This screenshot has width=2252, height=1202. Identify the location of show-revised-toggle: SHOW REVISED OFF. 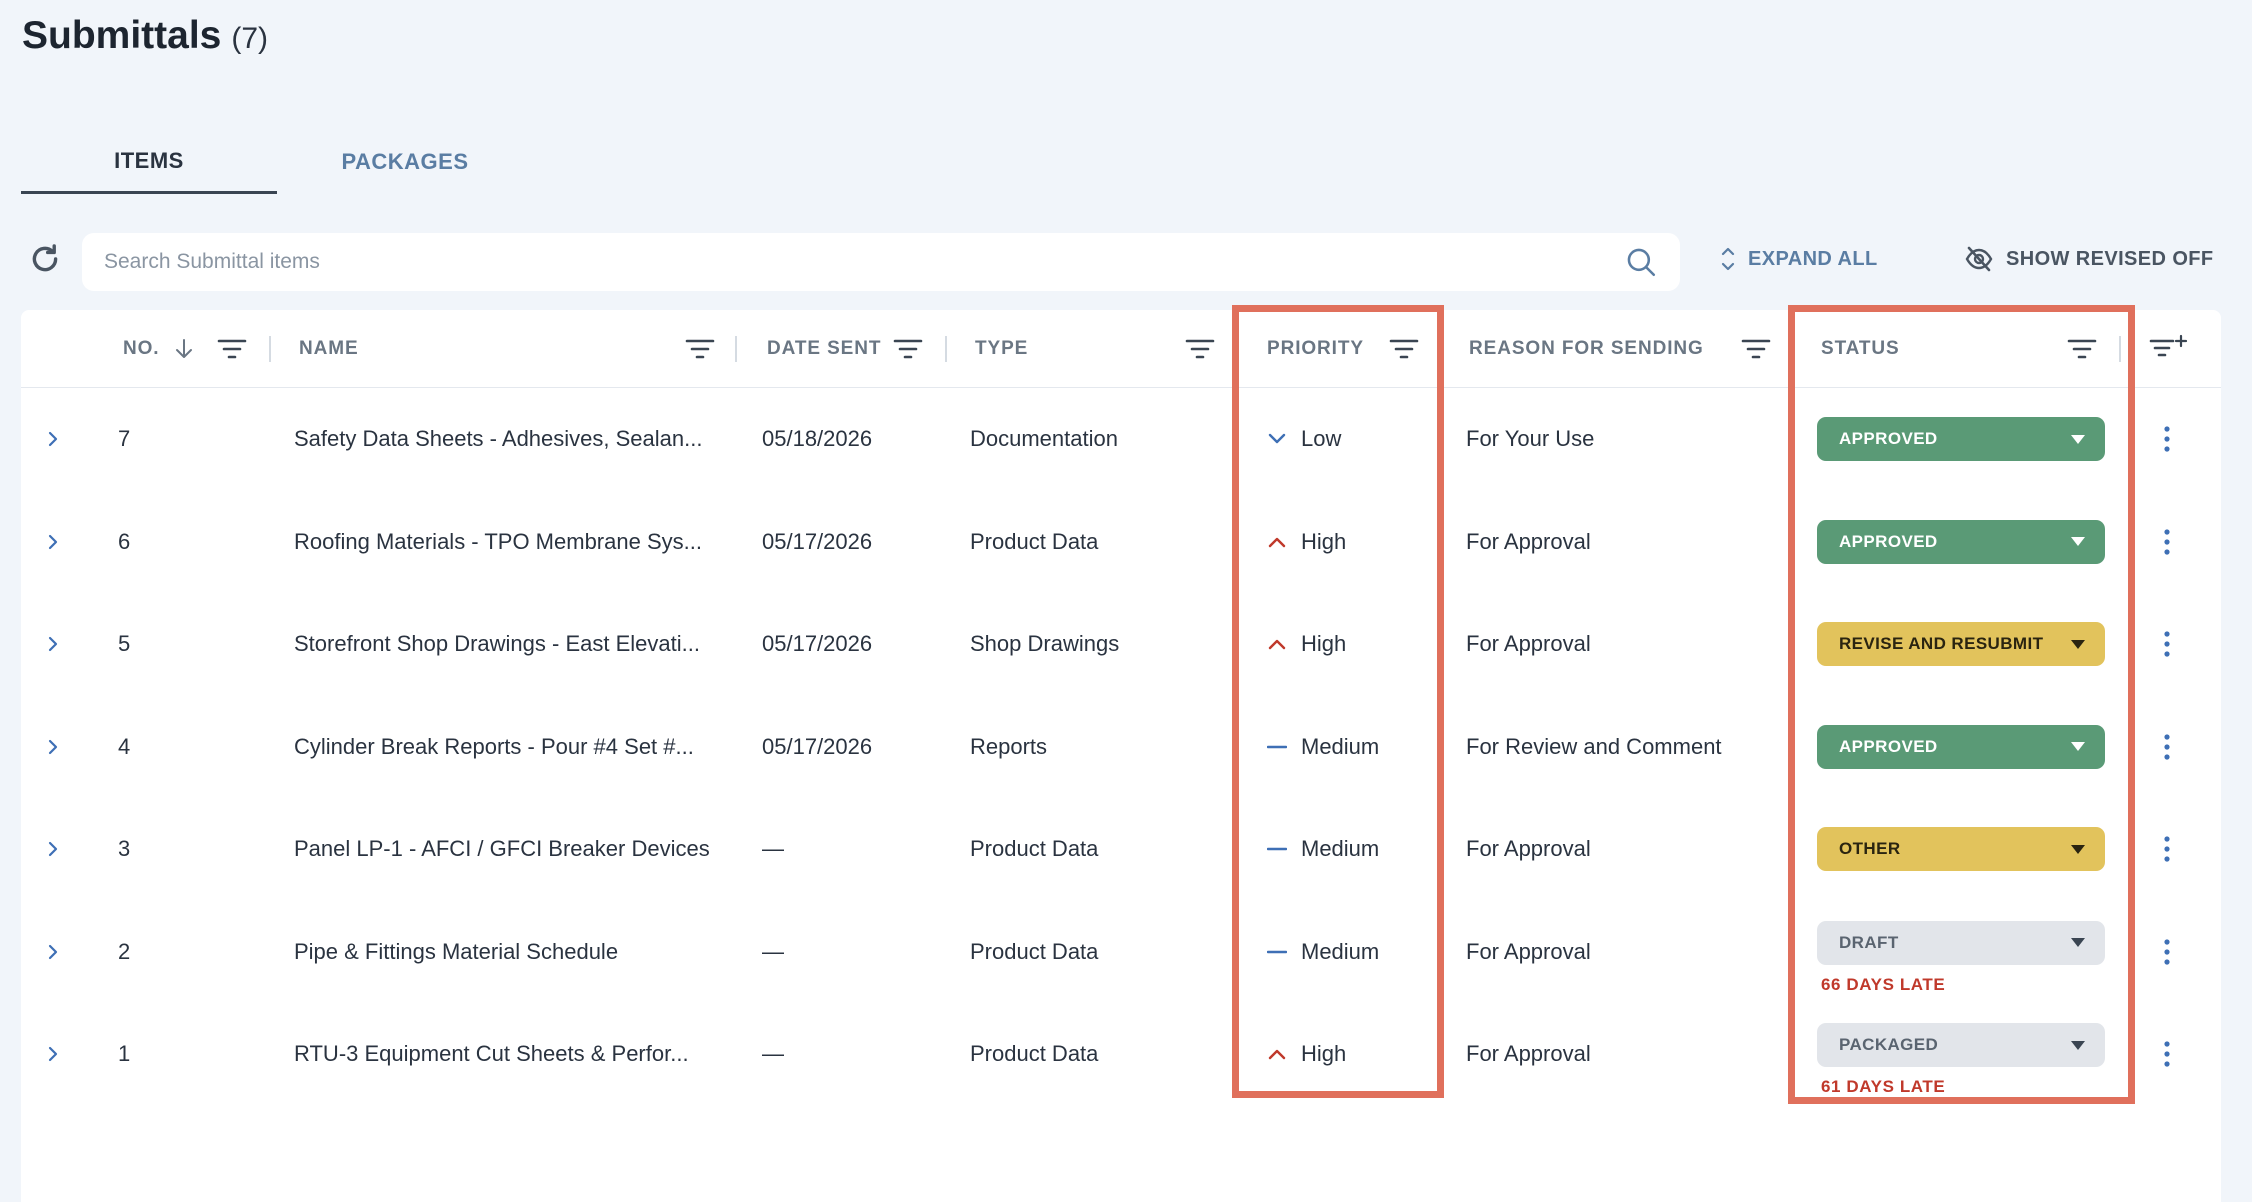
(2089, 259).